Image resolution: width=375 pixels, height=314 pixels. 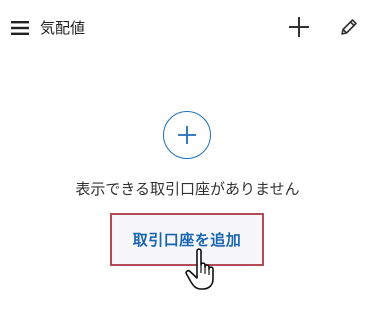 I want to click on page-title: 気配値, so click(x=63, y=28).